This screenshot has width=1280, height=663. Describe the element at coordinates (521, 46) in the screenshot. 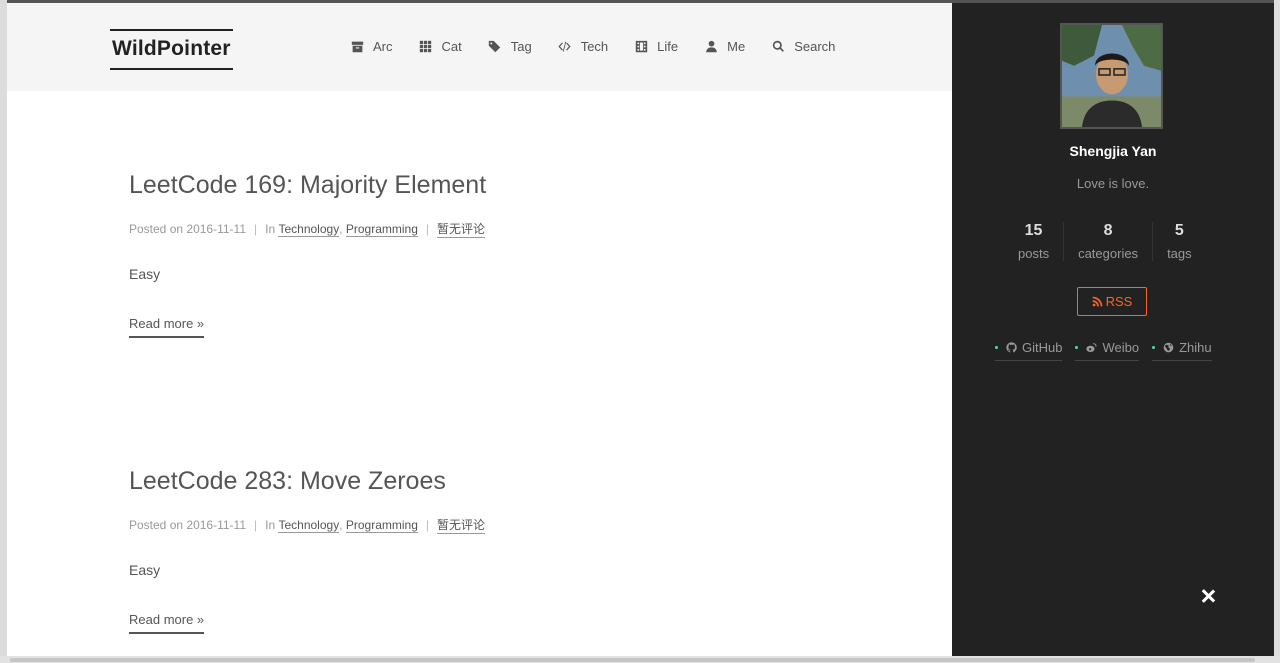

I see `menu-label: Tag` at that location.